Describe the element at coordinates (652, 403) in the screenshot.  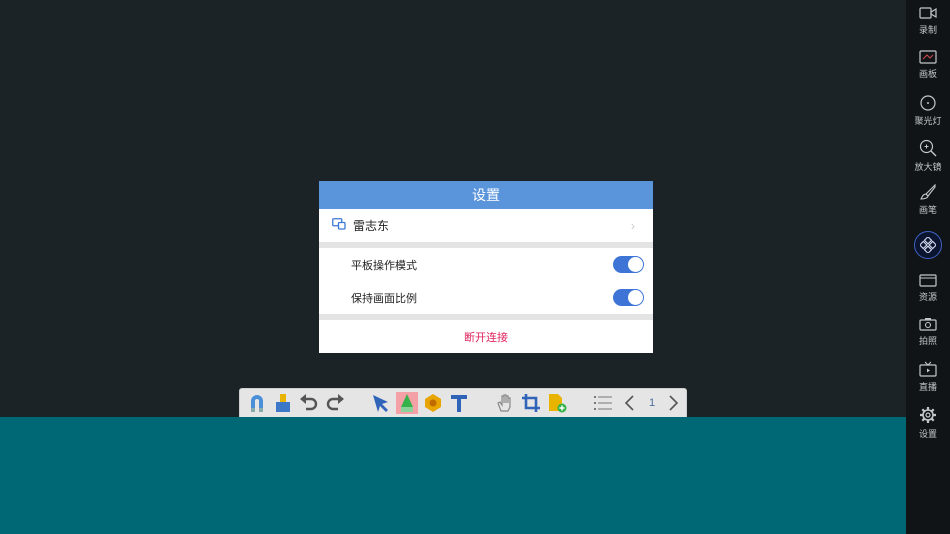
I see `page-number: 1` at that location.